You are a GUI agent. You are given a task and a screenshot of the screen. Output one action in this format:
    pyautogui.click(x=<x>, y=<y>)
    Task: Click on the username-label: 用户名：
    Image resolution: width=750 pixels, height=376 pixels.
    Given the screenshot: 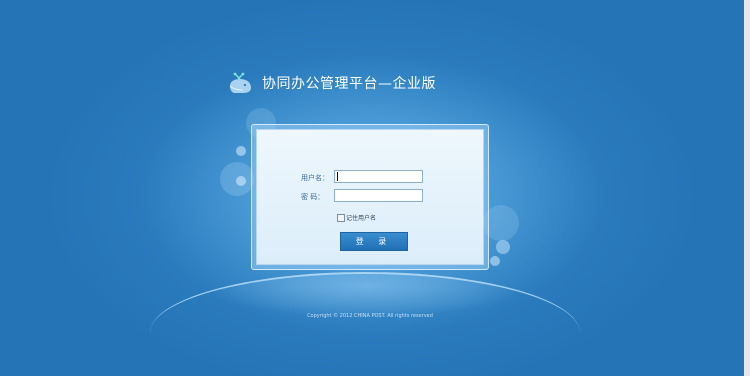 What is the action you would take?
    pyautogui.click(x=315, y=178)
    